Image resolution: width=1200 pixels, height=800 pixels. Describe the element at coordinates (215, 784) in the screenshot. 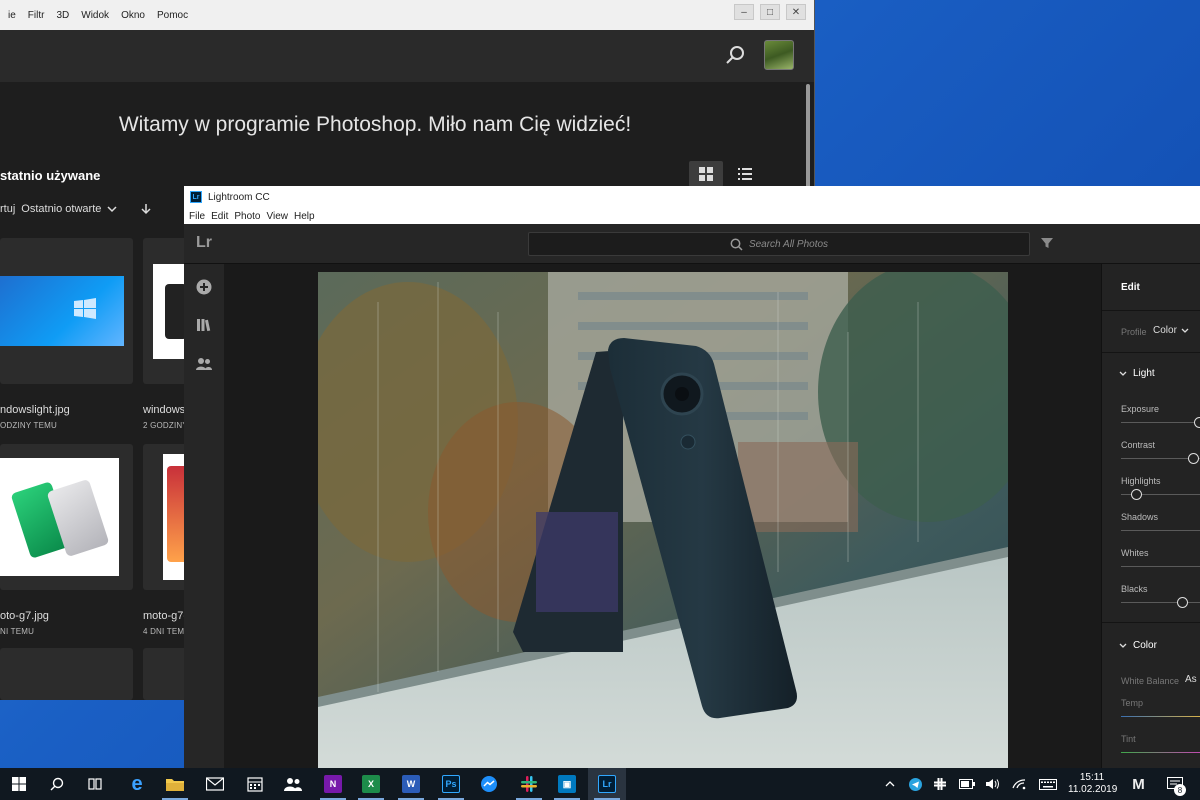

I see `mail-taskbar-button` at that location.